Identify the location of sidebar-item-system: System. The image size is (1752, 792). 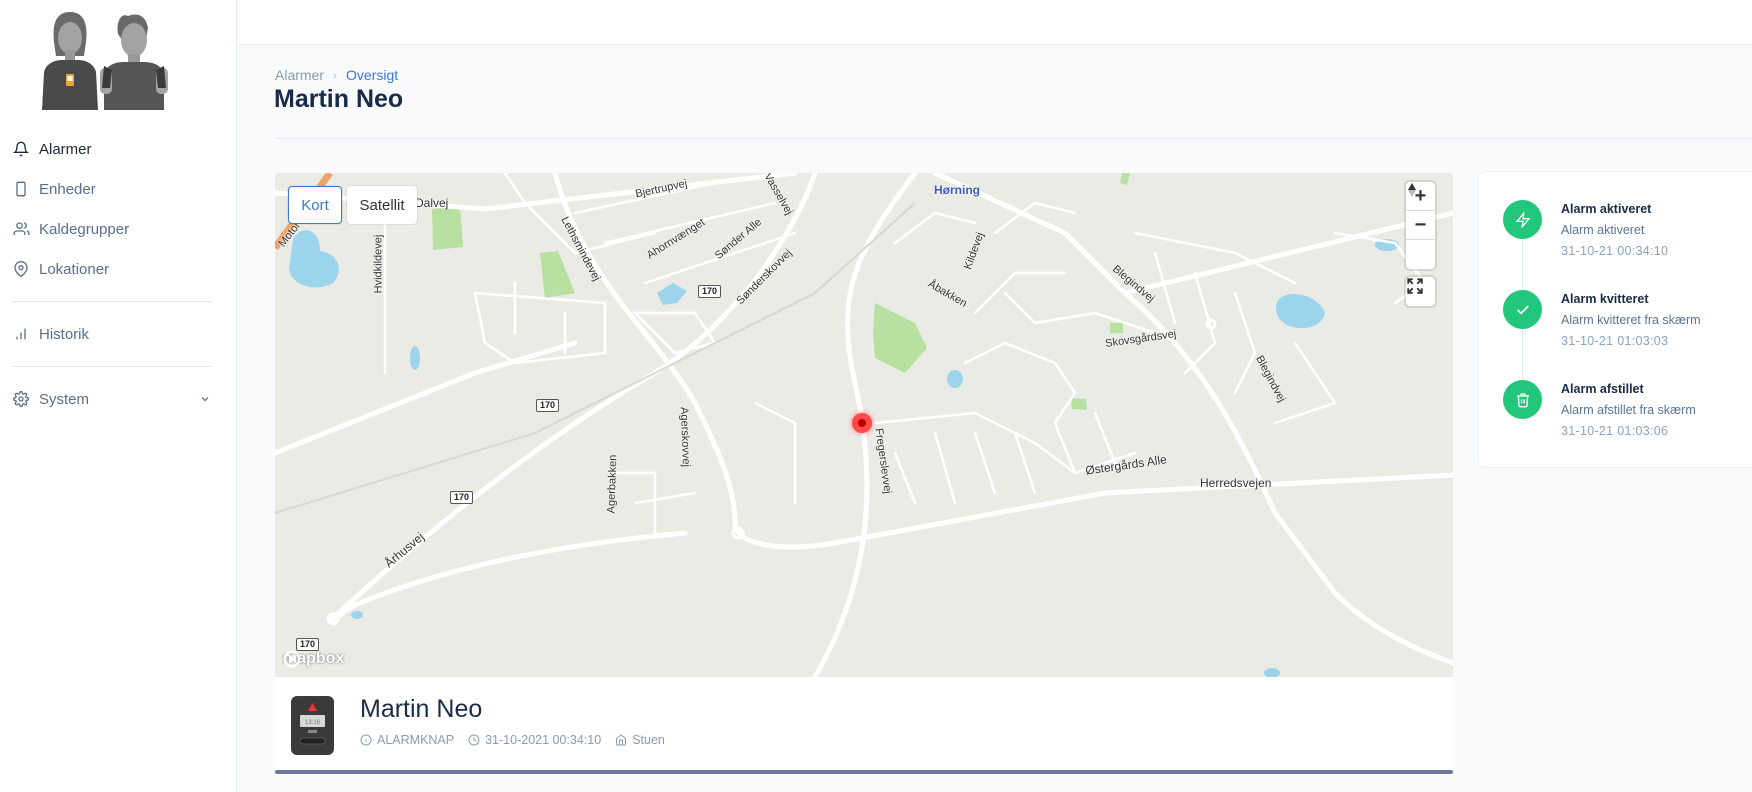
(110, 399).